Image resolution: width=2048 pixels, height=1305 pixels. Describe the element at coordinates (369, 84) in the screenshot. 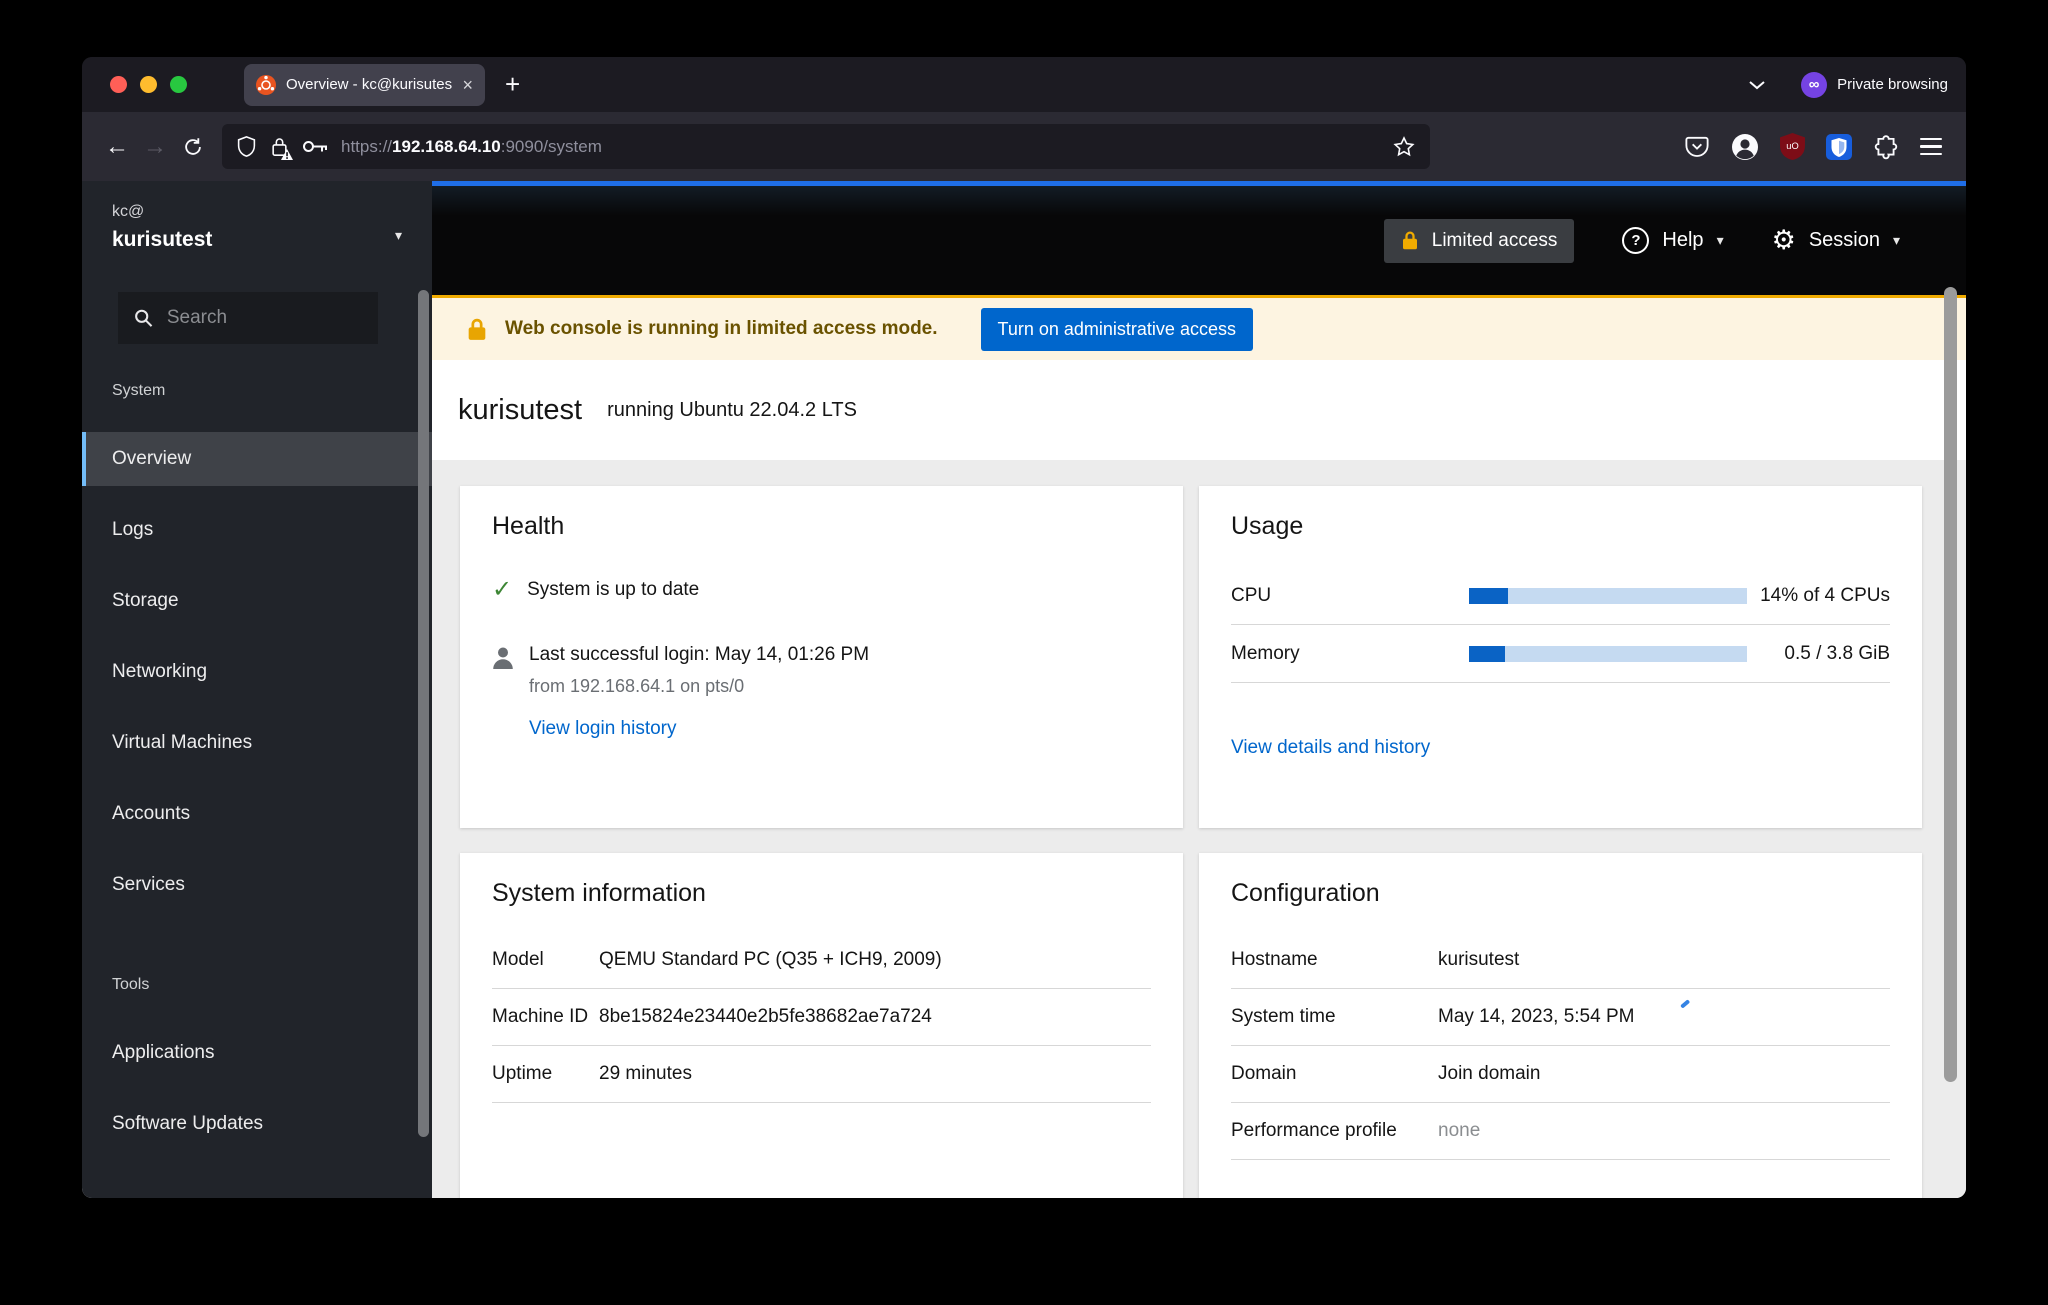

I see `tab-title: Overview - kc@kurisutest` at that location.